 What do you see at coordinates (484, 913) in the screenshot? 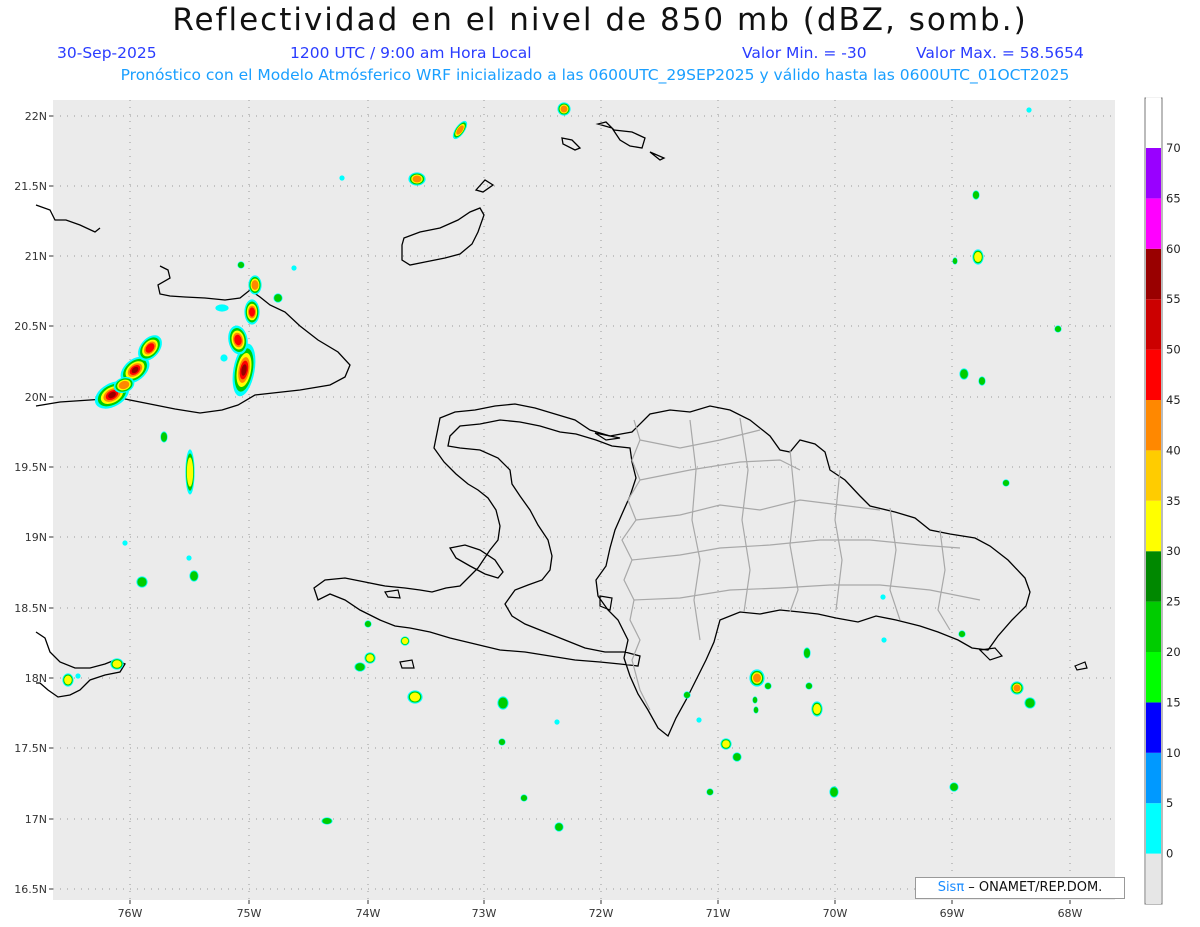
I see `lon-label: 73W` at bounding box center [484, 913].